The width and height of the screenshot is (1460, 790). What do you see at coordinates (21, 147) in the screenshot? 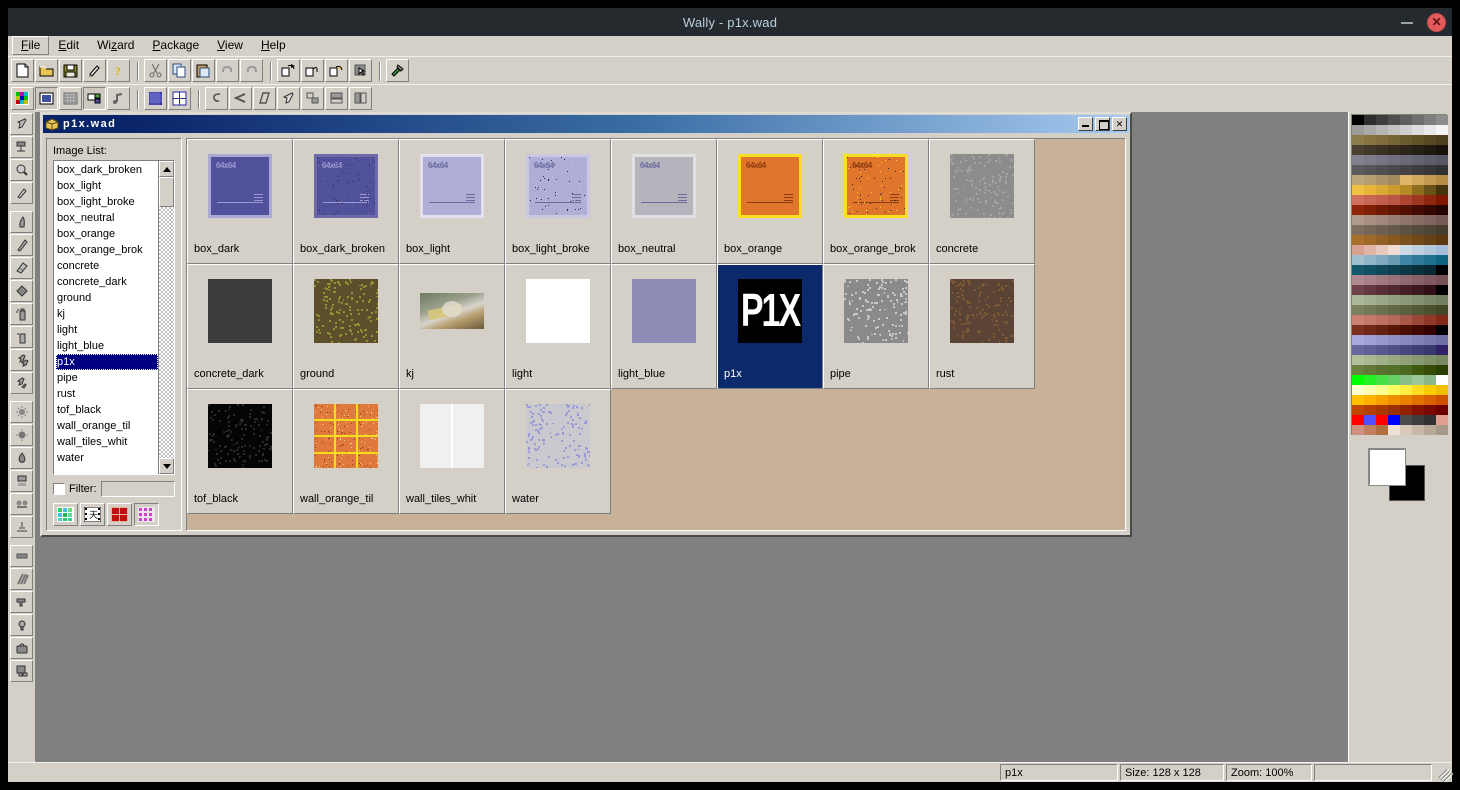
I see `tool-crop` at bounding box center [21, 147].